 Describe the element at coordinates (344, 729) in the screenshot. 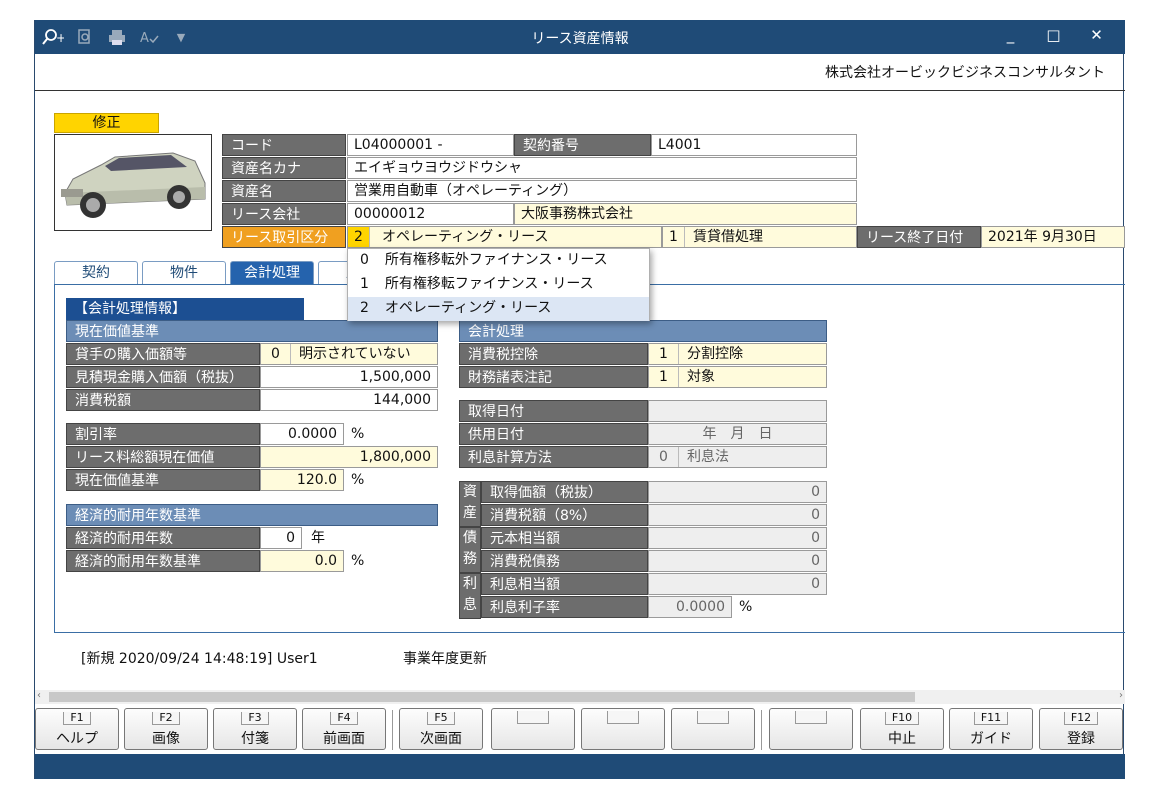

I see `f4-prev-button: F4 前画面` at that location.